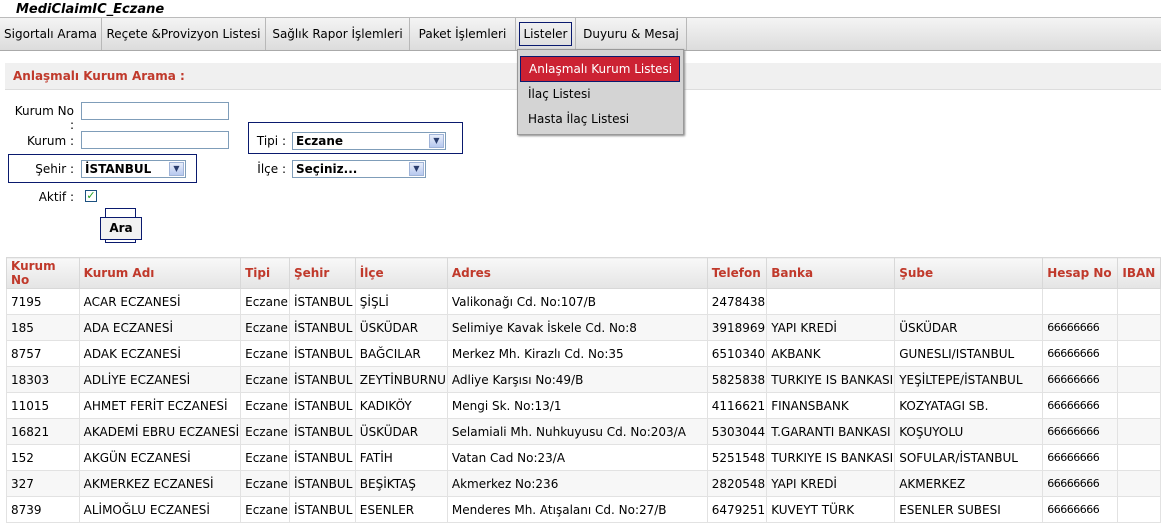 Image resolution: width=1161 pixels, height=523 pixels. What do you see at coordinates (600, 69) in the screenshot?
I see `dropdown-item-anlasmali-kurum: Anlaşmalı Kurum Listesi` at bounding box center [600, 69].